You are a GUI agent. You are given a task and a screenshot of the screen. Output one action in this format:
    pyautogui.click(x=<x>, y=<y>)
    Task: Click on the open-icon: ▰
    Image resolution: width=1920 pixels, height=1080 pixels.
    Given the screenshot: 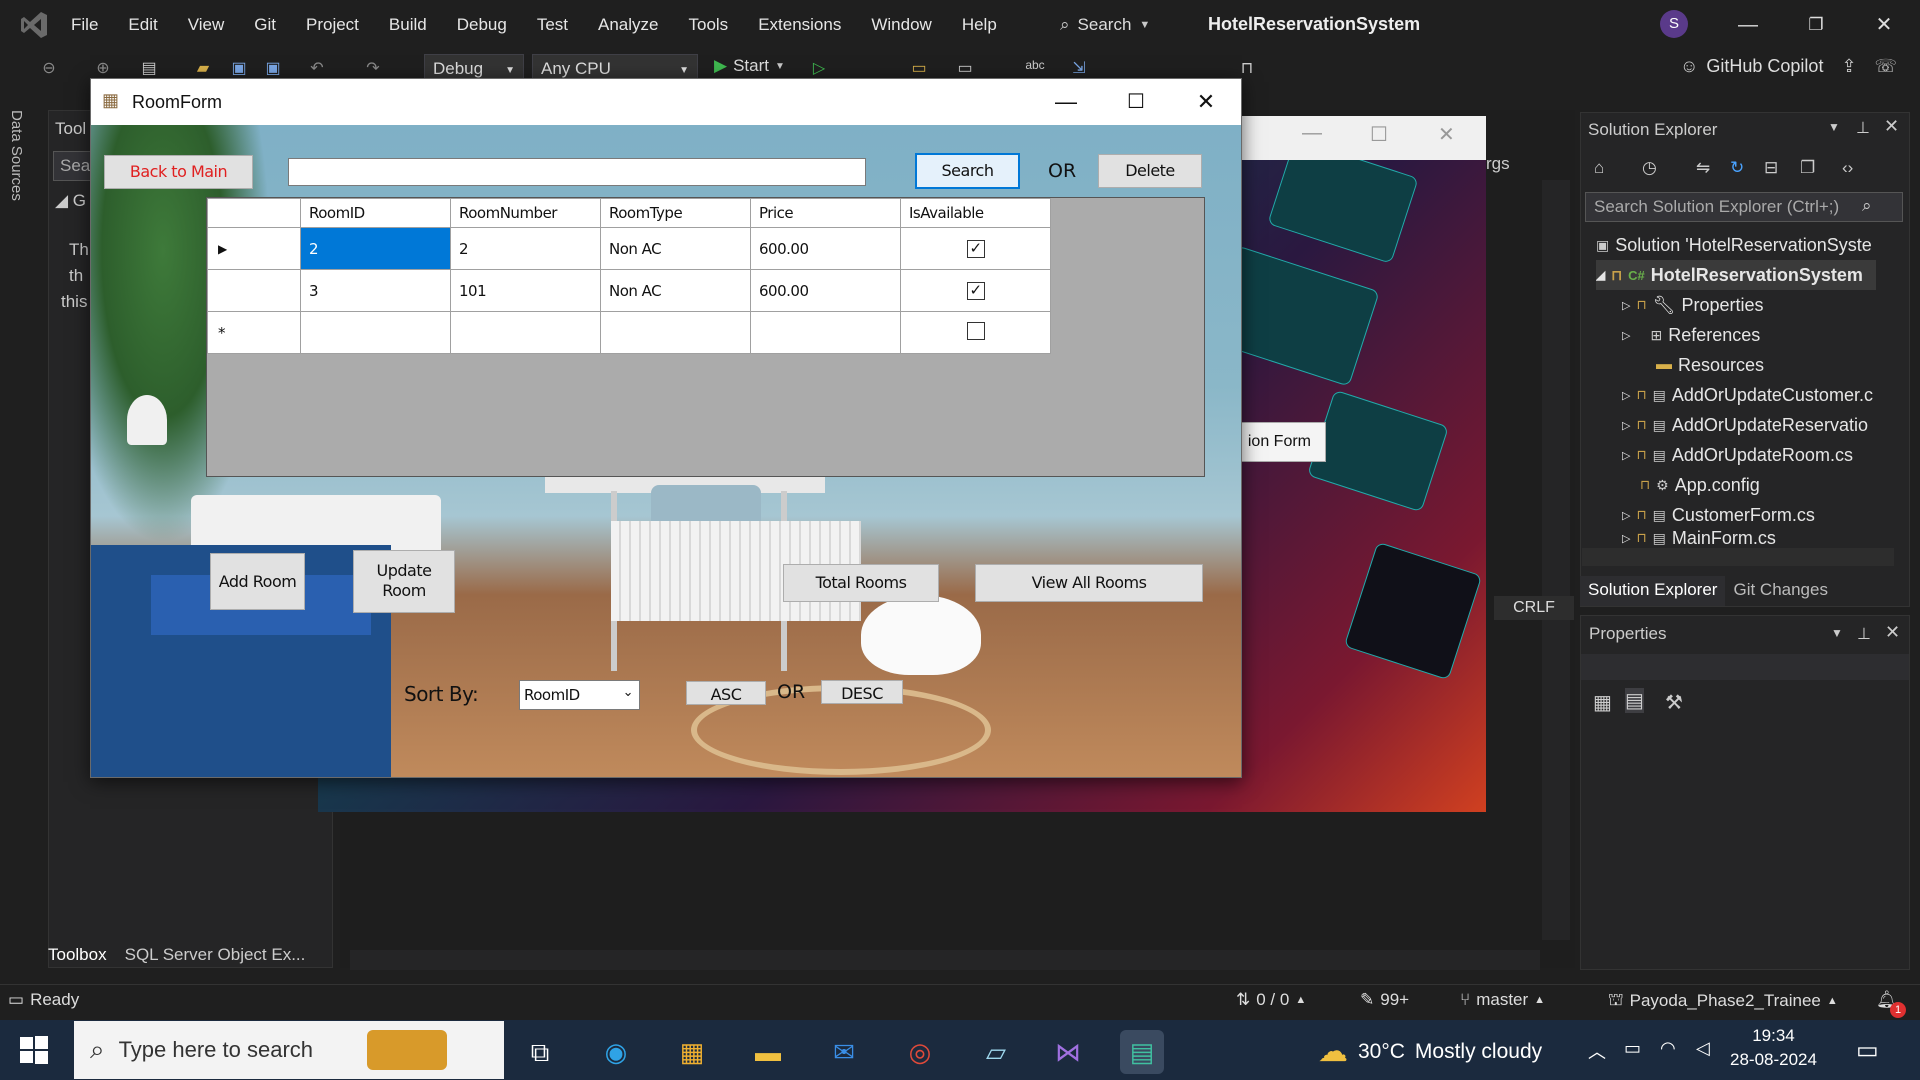 What is the action you would take?
    pyautogui.click(x=203, y=69)
    